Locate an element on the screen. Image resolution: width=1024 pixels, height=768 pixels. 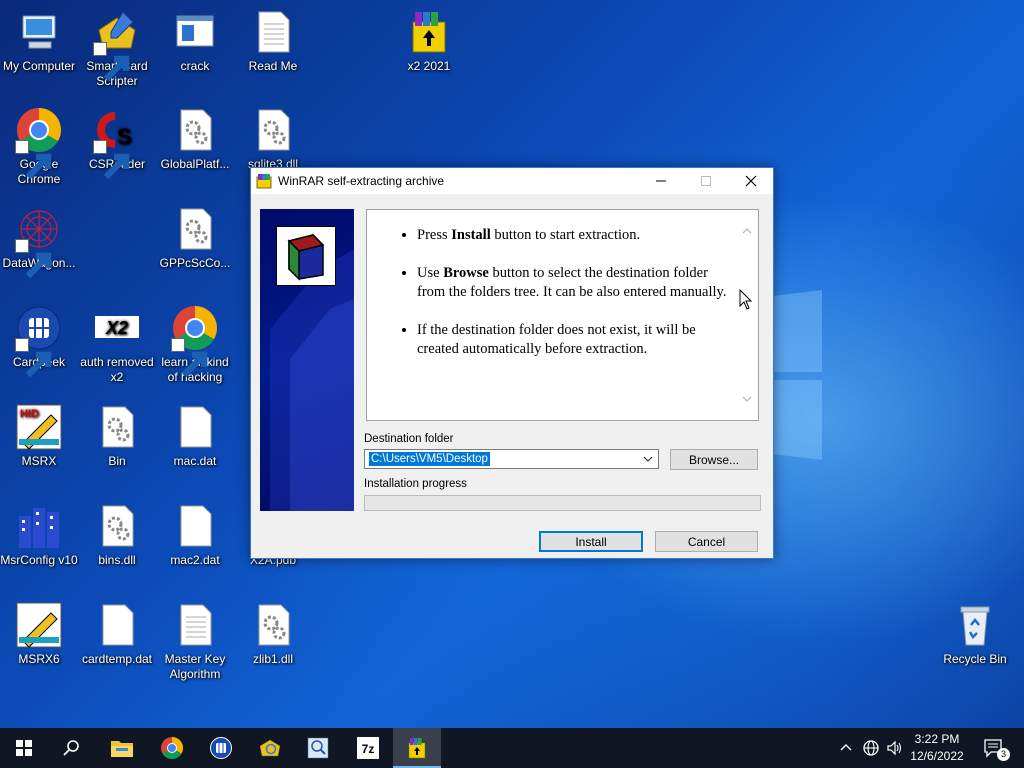
desktop-icon-msrconfig: MsrConfig v10 is located at coordinates (39, 535).